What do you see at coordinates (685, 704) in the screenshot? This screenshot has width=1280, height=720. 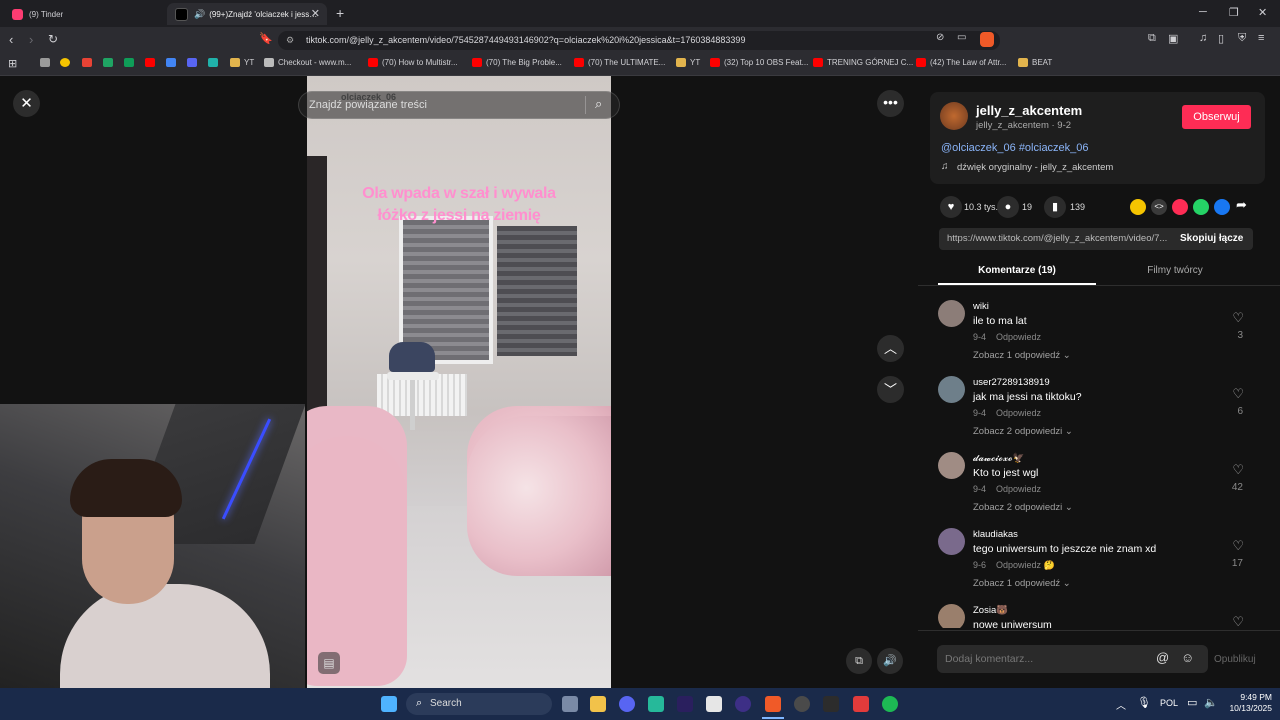 I see `premiere-icon` at bounding box center [685, 704].